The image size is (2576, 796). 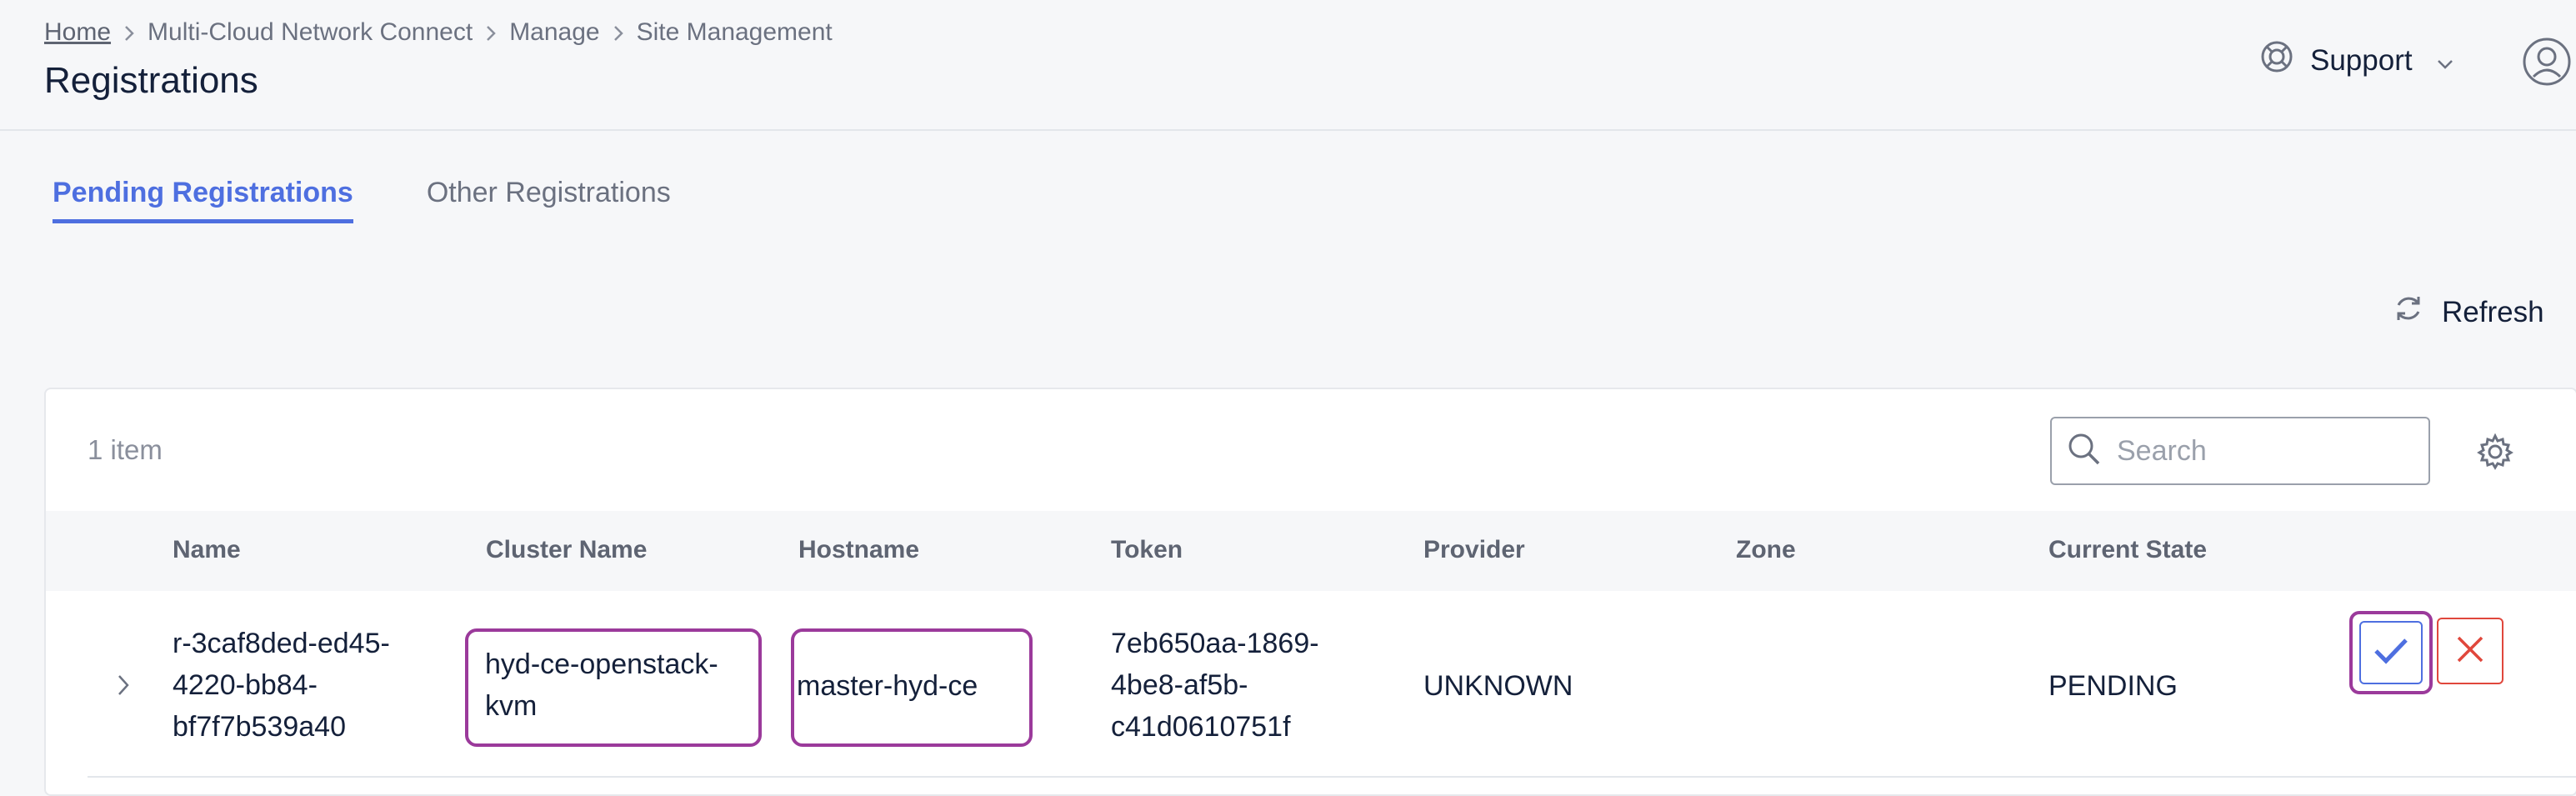 What do you see at coordinates (2265, 450) in the screenshot?
I see `search-input` at bounding box center [2265, 450].